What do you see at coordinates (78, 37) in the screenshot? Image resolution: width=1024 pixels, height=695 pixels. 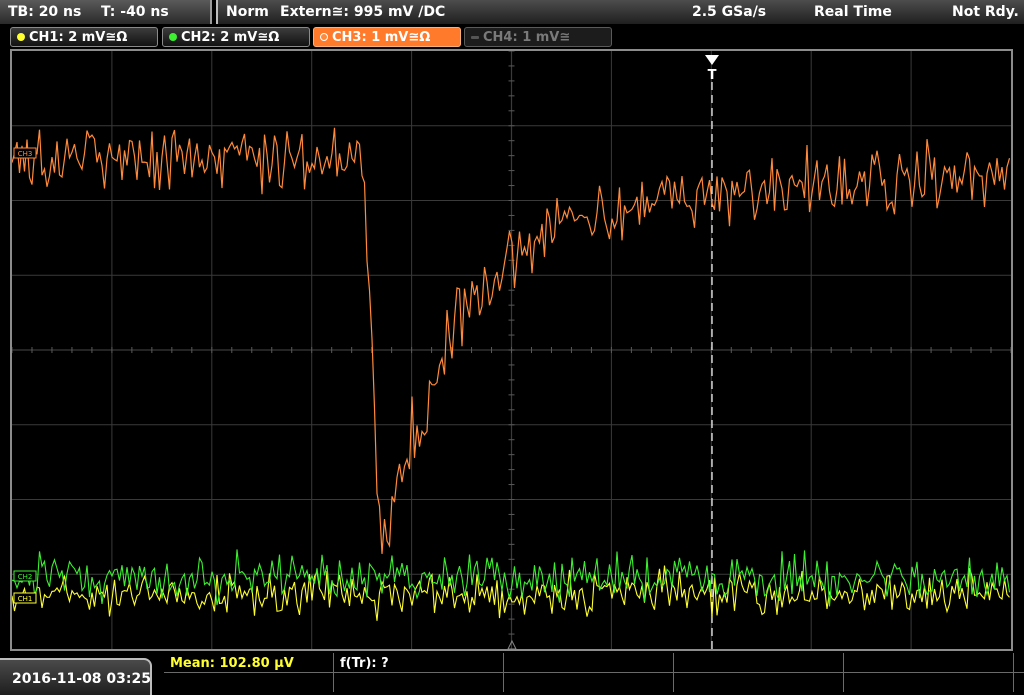 I see `ch1-label: CH1: 2 mV≅Ω` at bounding box center [78, 37].